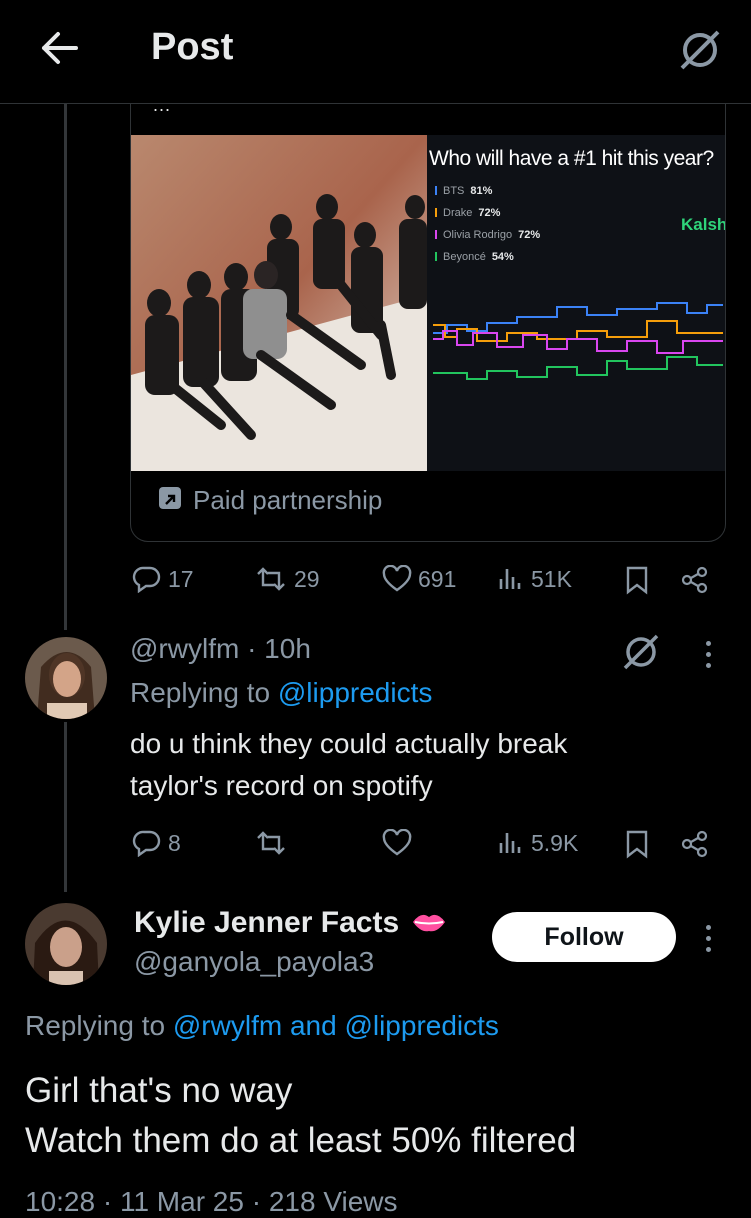  What do you see at coordinates (355, 692) in the screenshot?
I see `mention-link: @lippredicts` at bounding box center [355, 692].